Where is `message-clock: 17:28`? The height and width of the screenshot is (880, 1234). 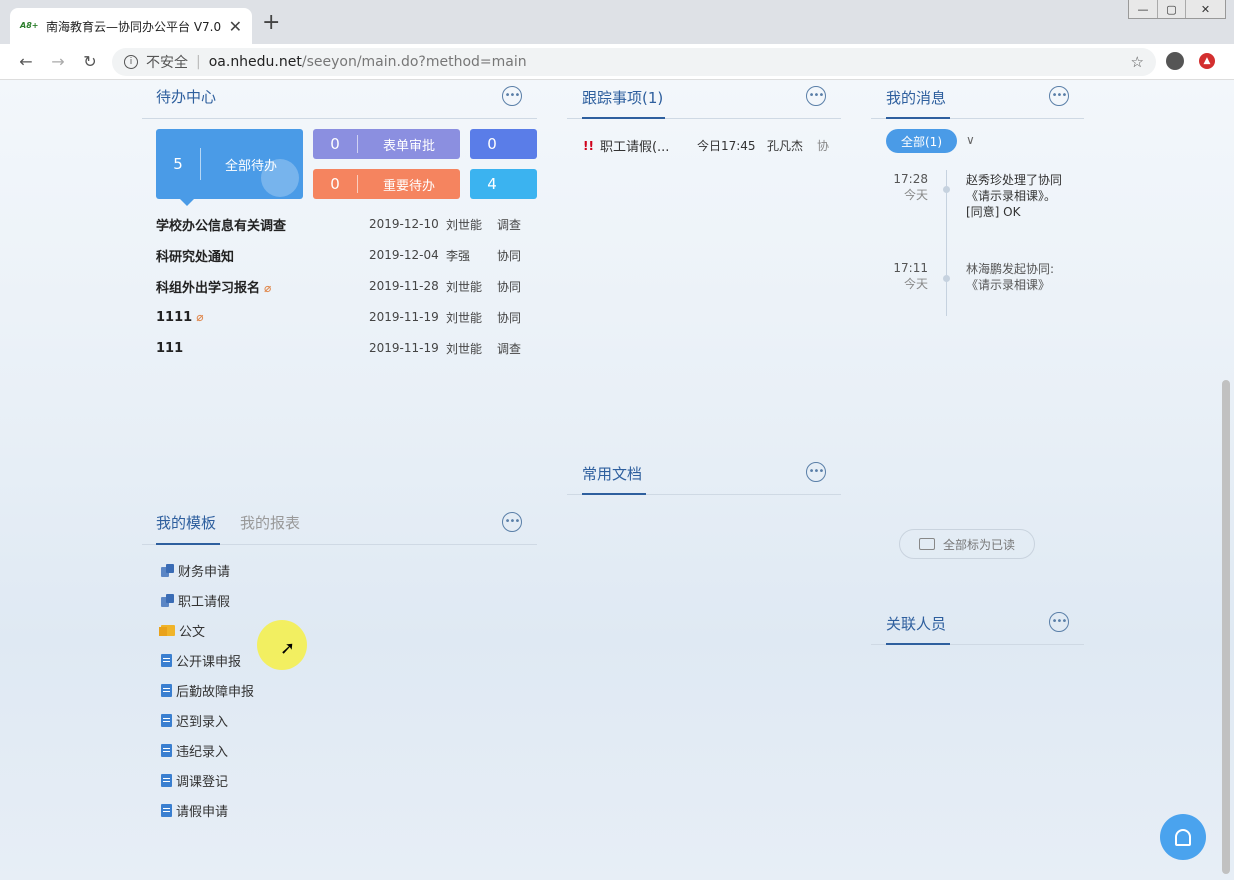 message-clock: 17:28 is located at coordinates (910, 179).